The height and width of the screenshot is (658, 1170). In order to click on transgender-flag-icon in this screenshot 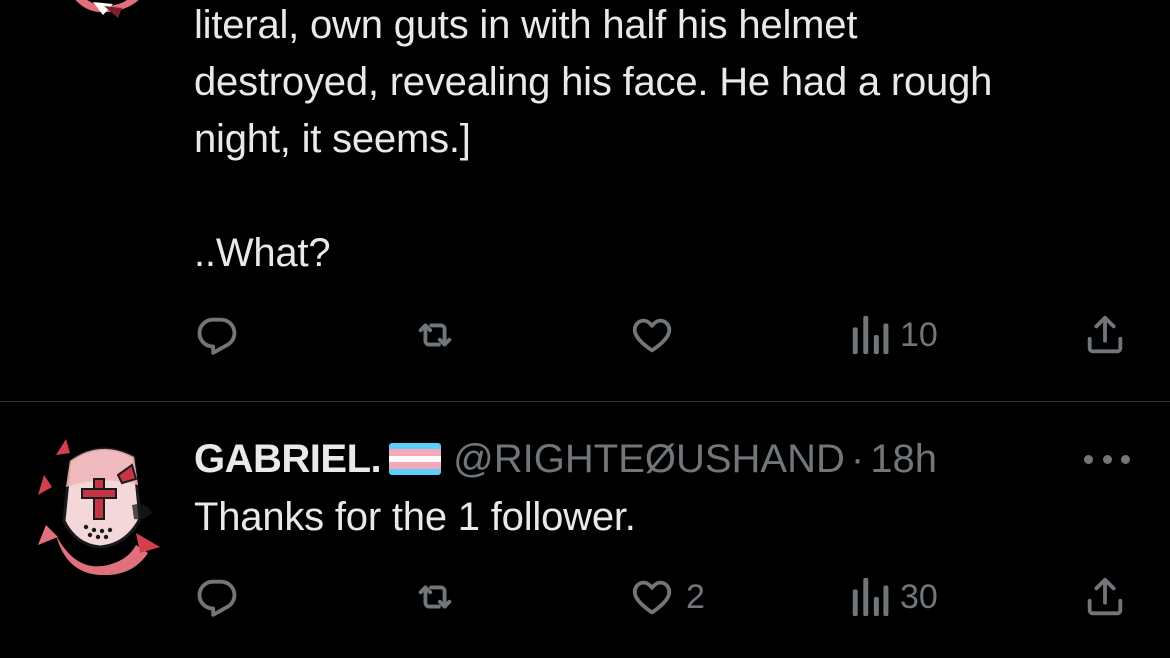, I will do `click(415, 459)`.